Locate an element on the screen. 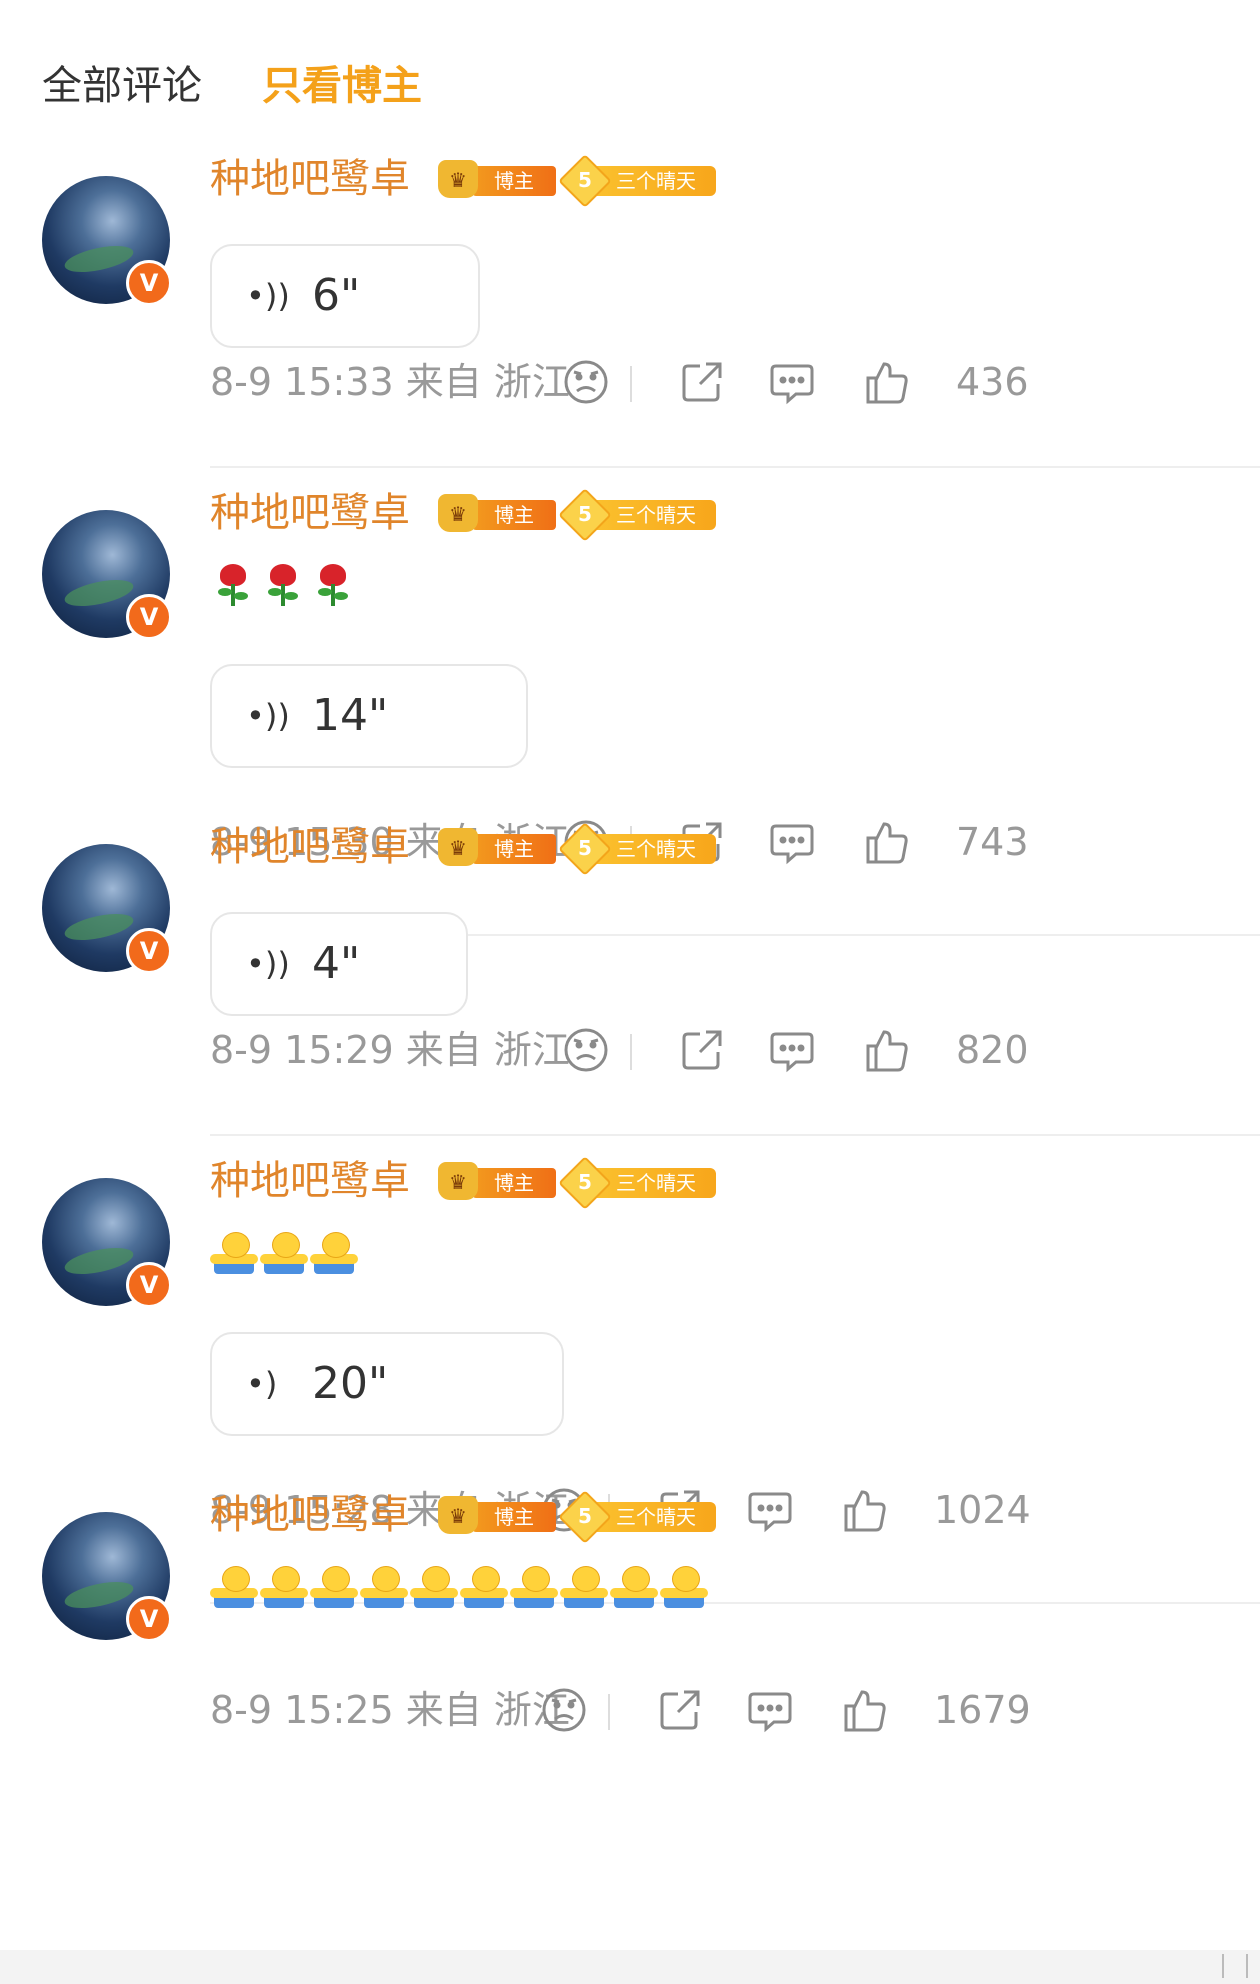  comment-divider is located at coordinates (735, 1135).